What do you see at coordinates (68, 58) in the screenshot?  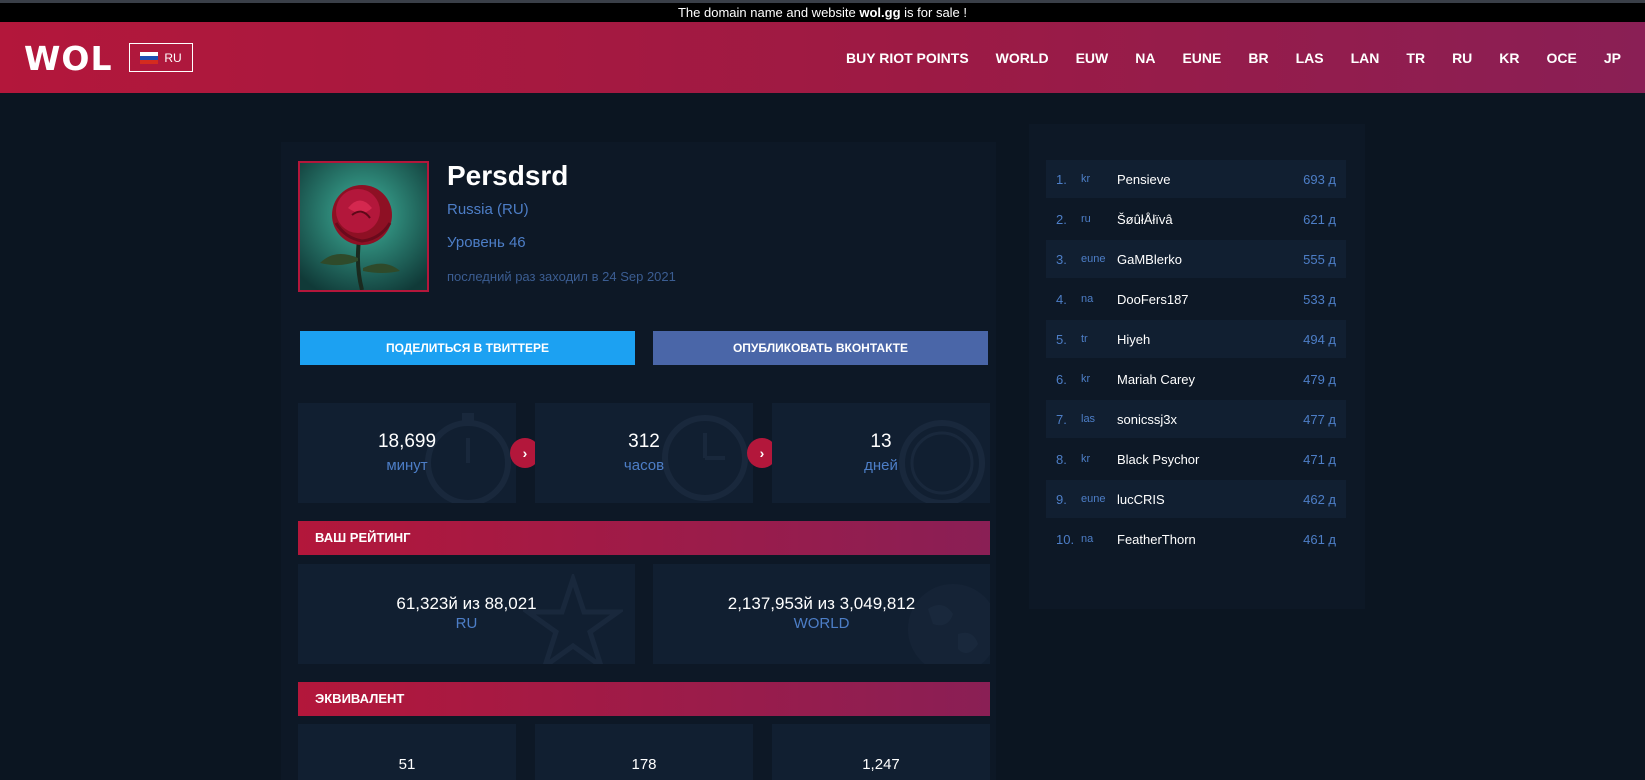 I see `site-logo: WOL` at bounding box center [68, 58].